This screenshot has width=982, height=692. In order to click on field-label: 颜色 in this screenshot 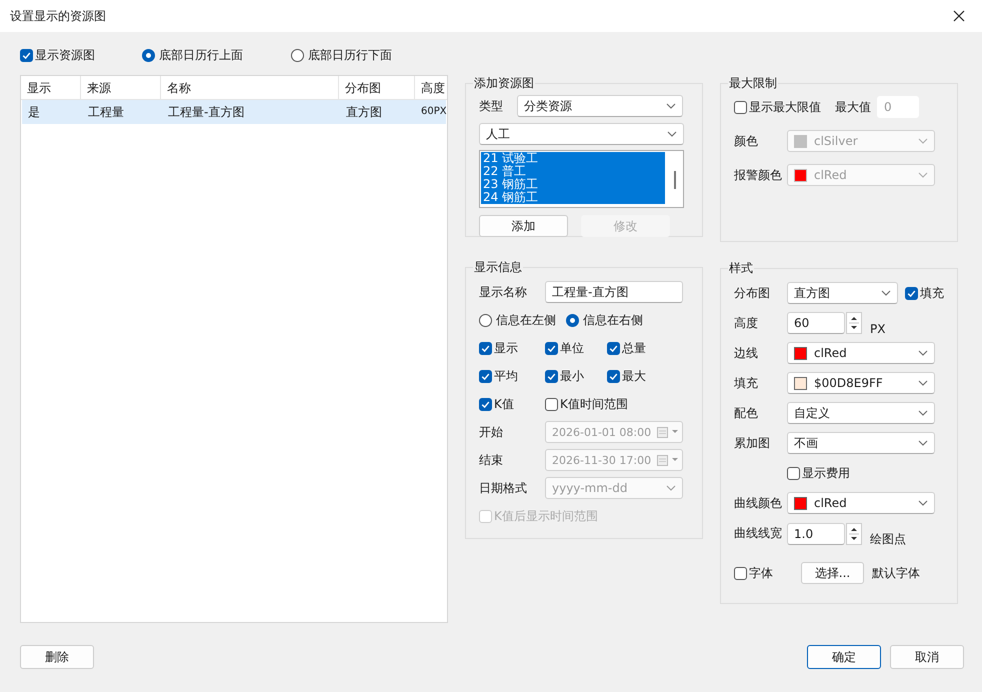, I will do `click(746, 141)`.